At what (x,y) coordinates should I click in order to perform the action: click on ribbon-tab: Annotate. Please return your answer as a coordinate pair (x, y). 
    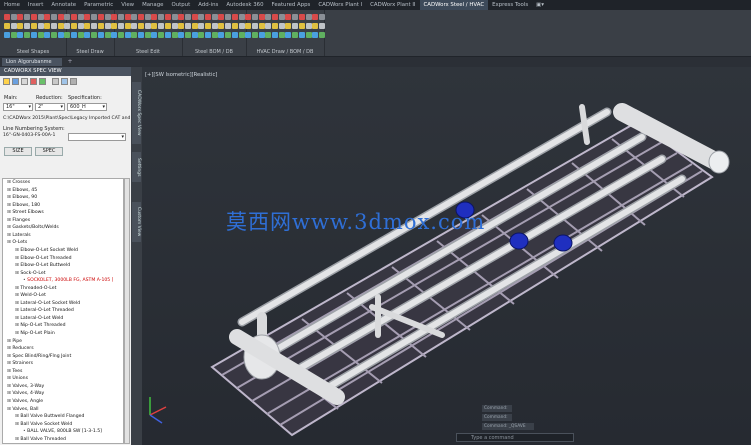
    Looking at the image, I should click on (63, 5).